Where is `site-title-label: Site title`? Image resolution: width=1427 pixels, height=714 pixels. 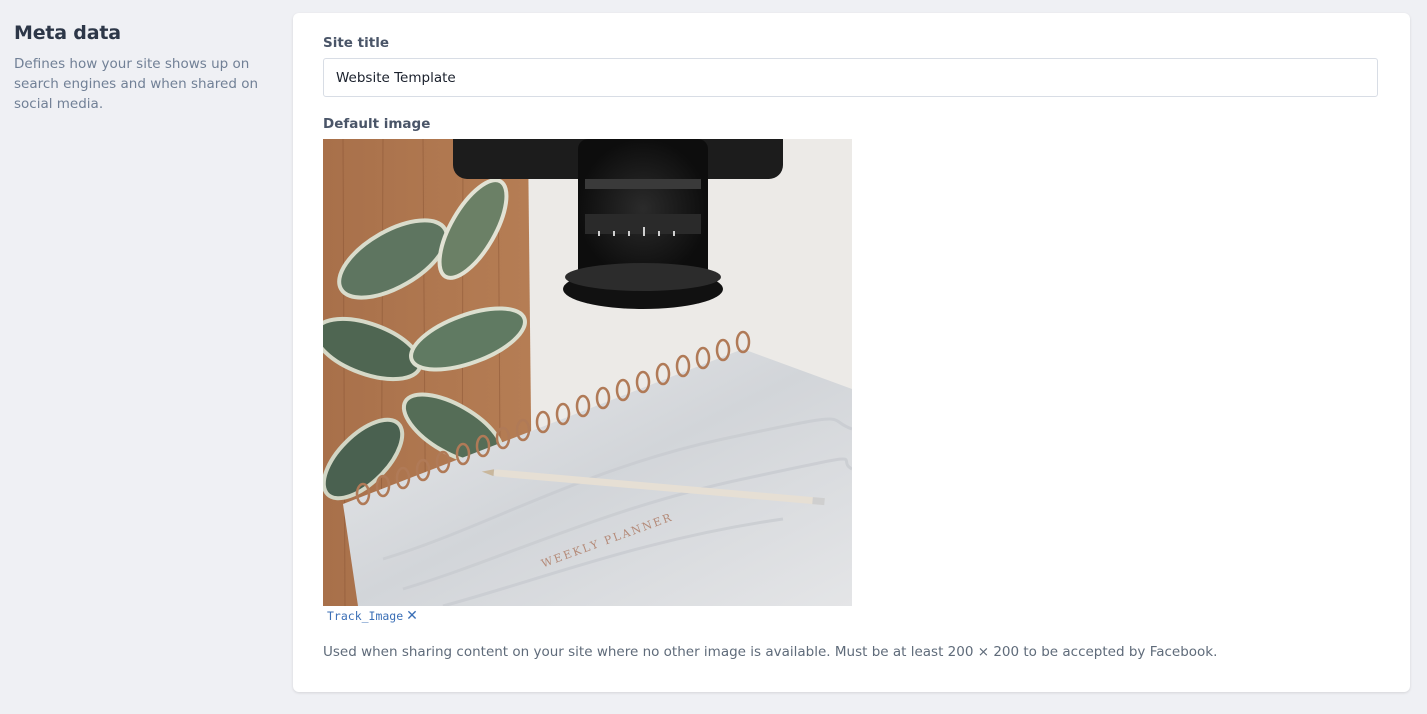
site-title-label: Site title is located at coordinates (356, 43).